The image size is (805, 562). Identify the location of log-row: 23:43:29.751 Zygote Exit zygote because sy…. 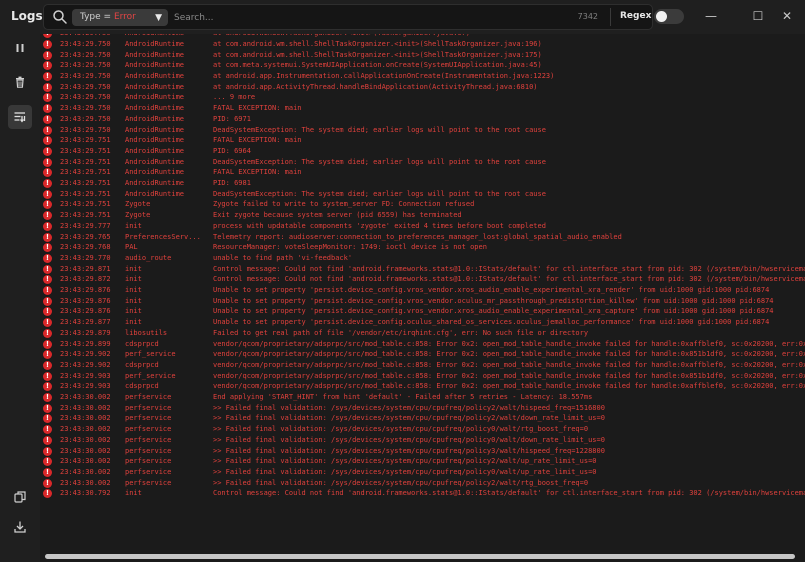
(422, 215).